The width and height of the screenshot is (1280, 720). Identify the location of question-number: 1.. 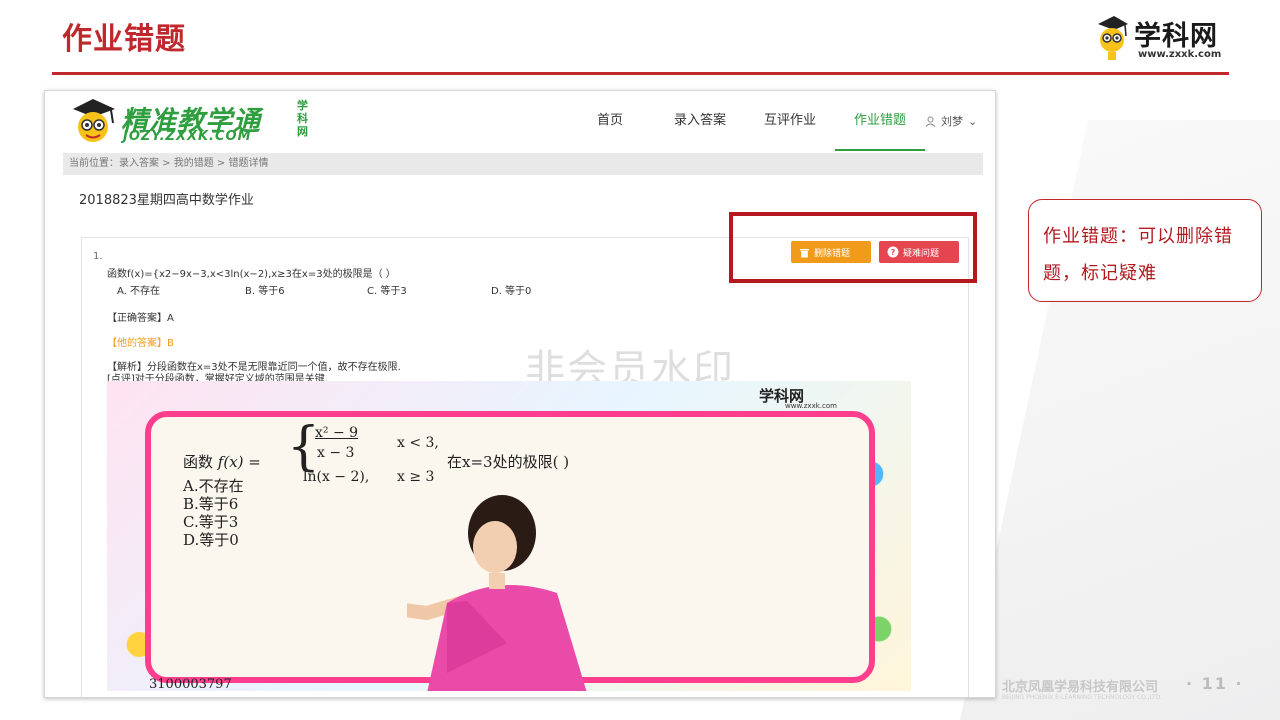
(98, 256).